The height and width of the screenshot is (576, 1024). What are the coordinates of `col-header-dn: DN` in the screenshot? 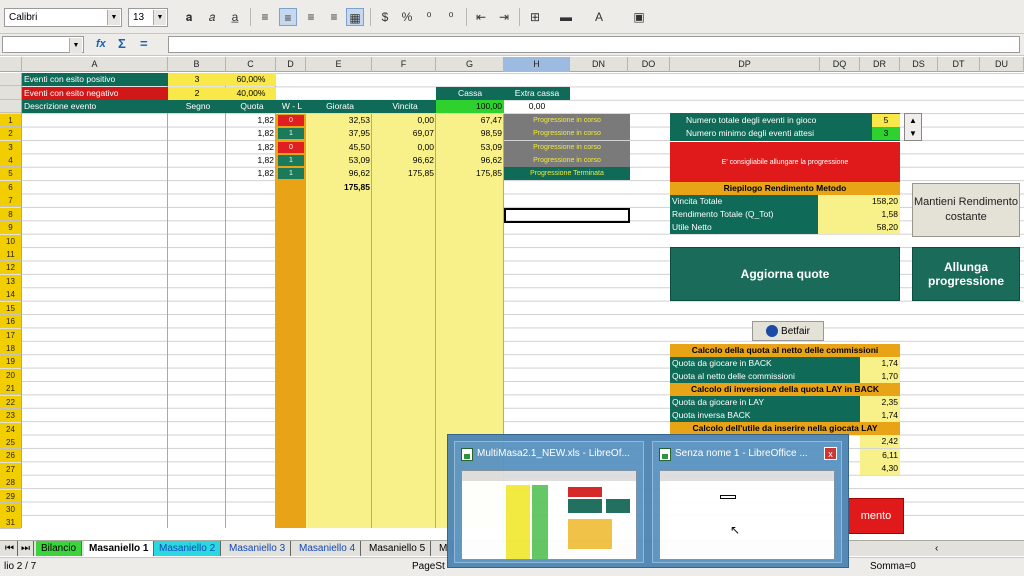 It's located at (599, 64).